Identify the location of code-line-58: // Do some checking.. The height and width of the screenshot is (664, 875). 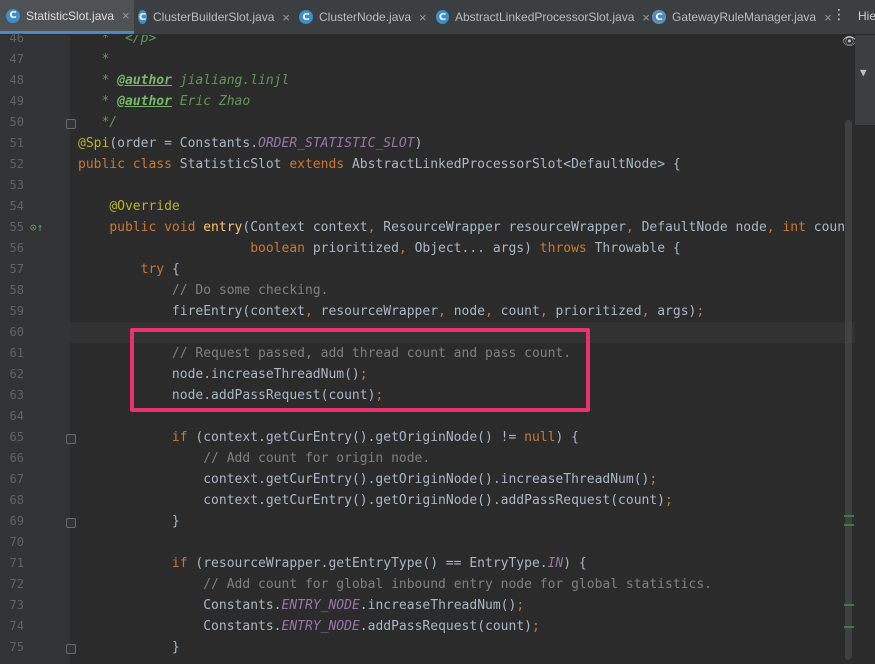
(250, 290).